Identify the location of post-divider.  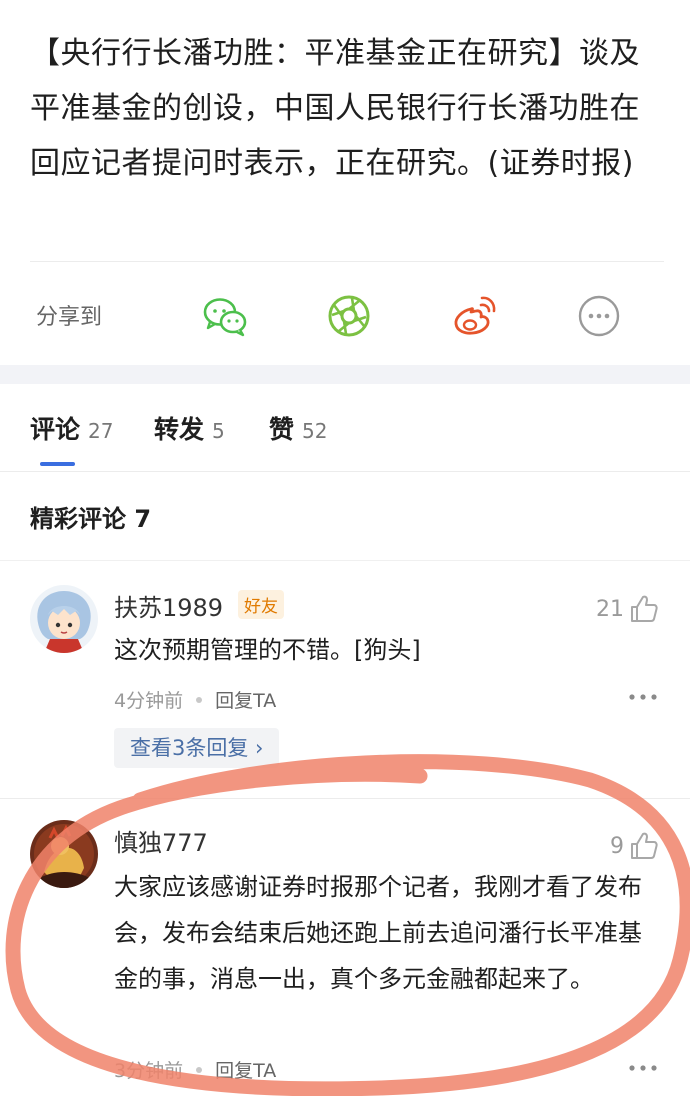
(347, 261).